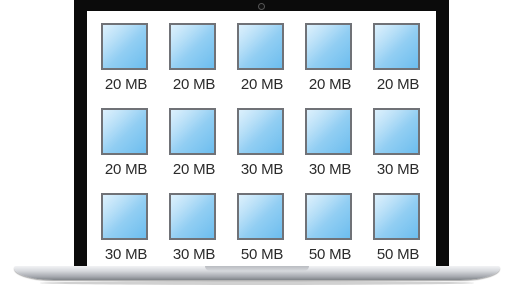 Image resolution: width=514 pixels, height=298 pixels. I want to click on laptop-shadow, so click(257, 283).